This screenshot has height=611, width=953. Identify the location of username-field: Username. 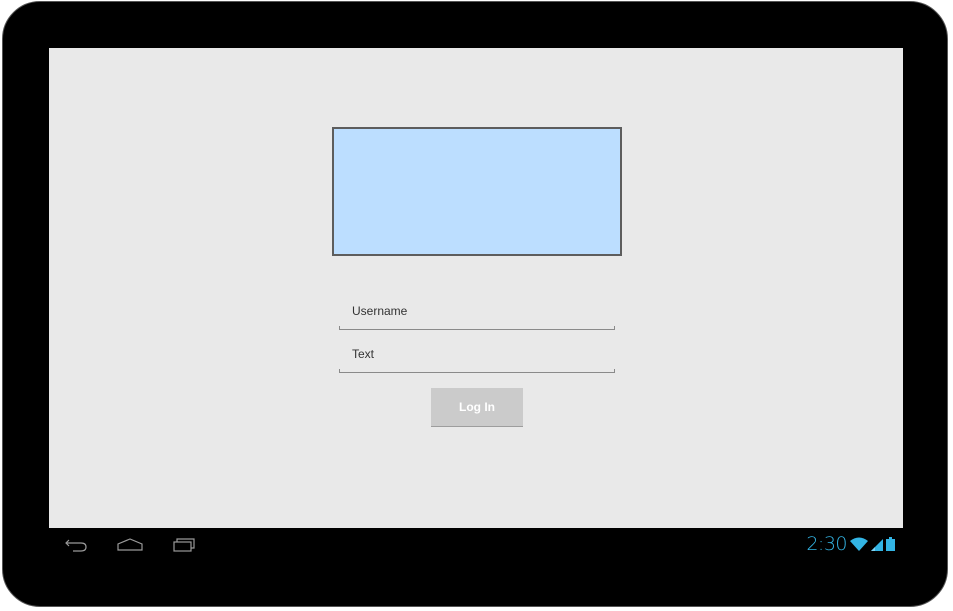
(477, 315).